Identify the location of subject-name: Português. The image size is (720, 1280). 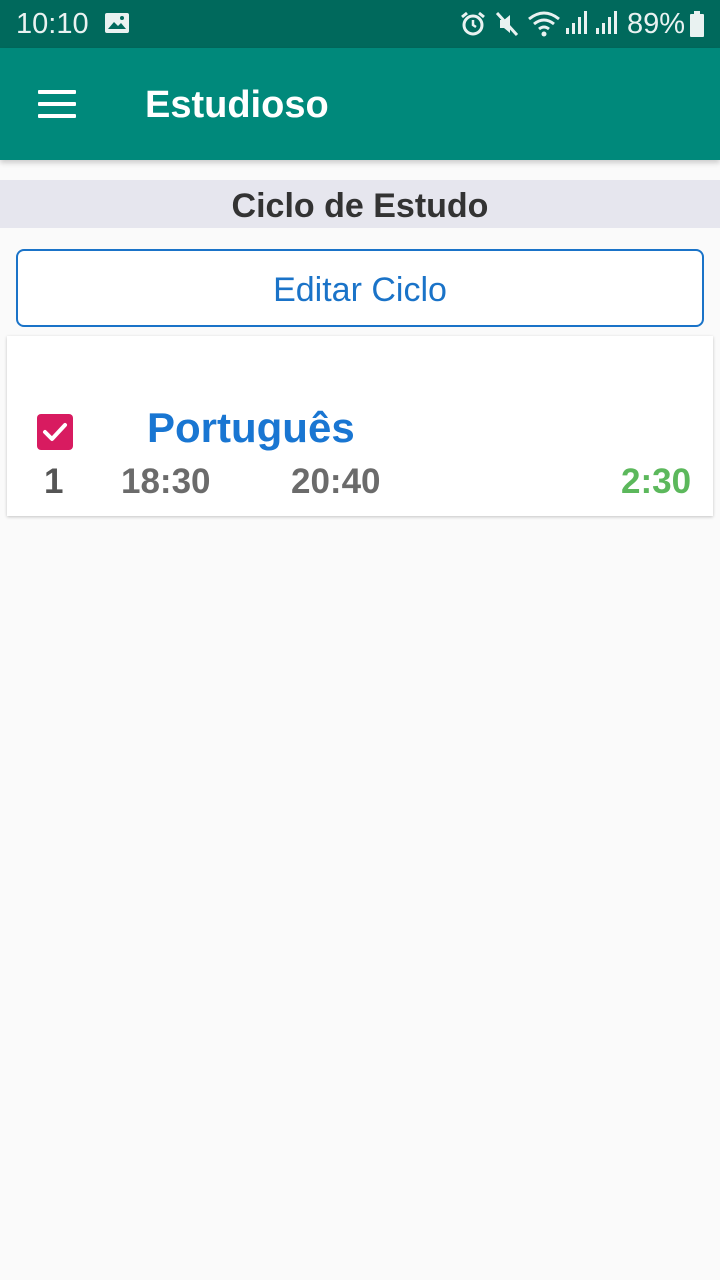
(251, 427).